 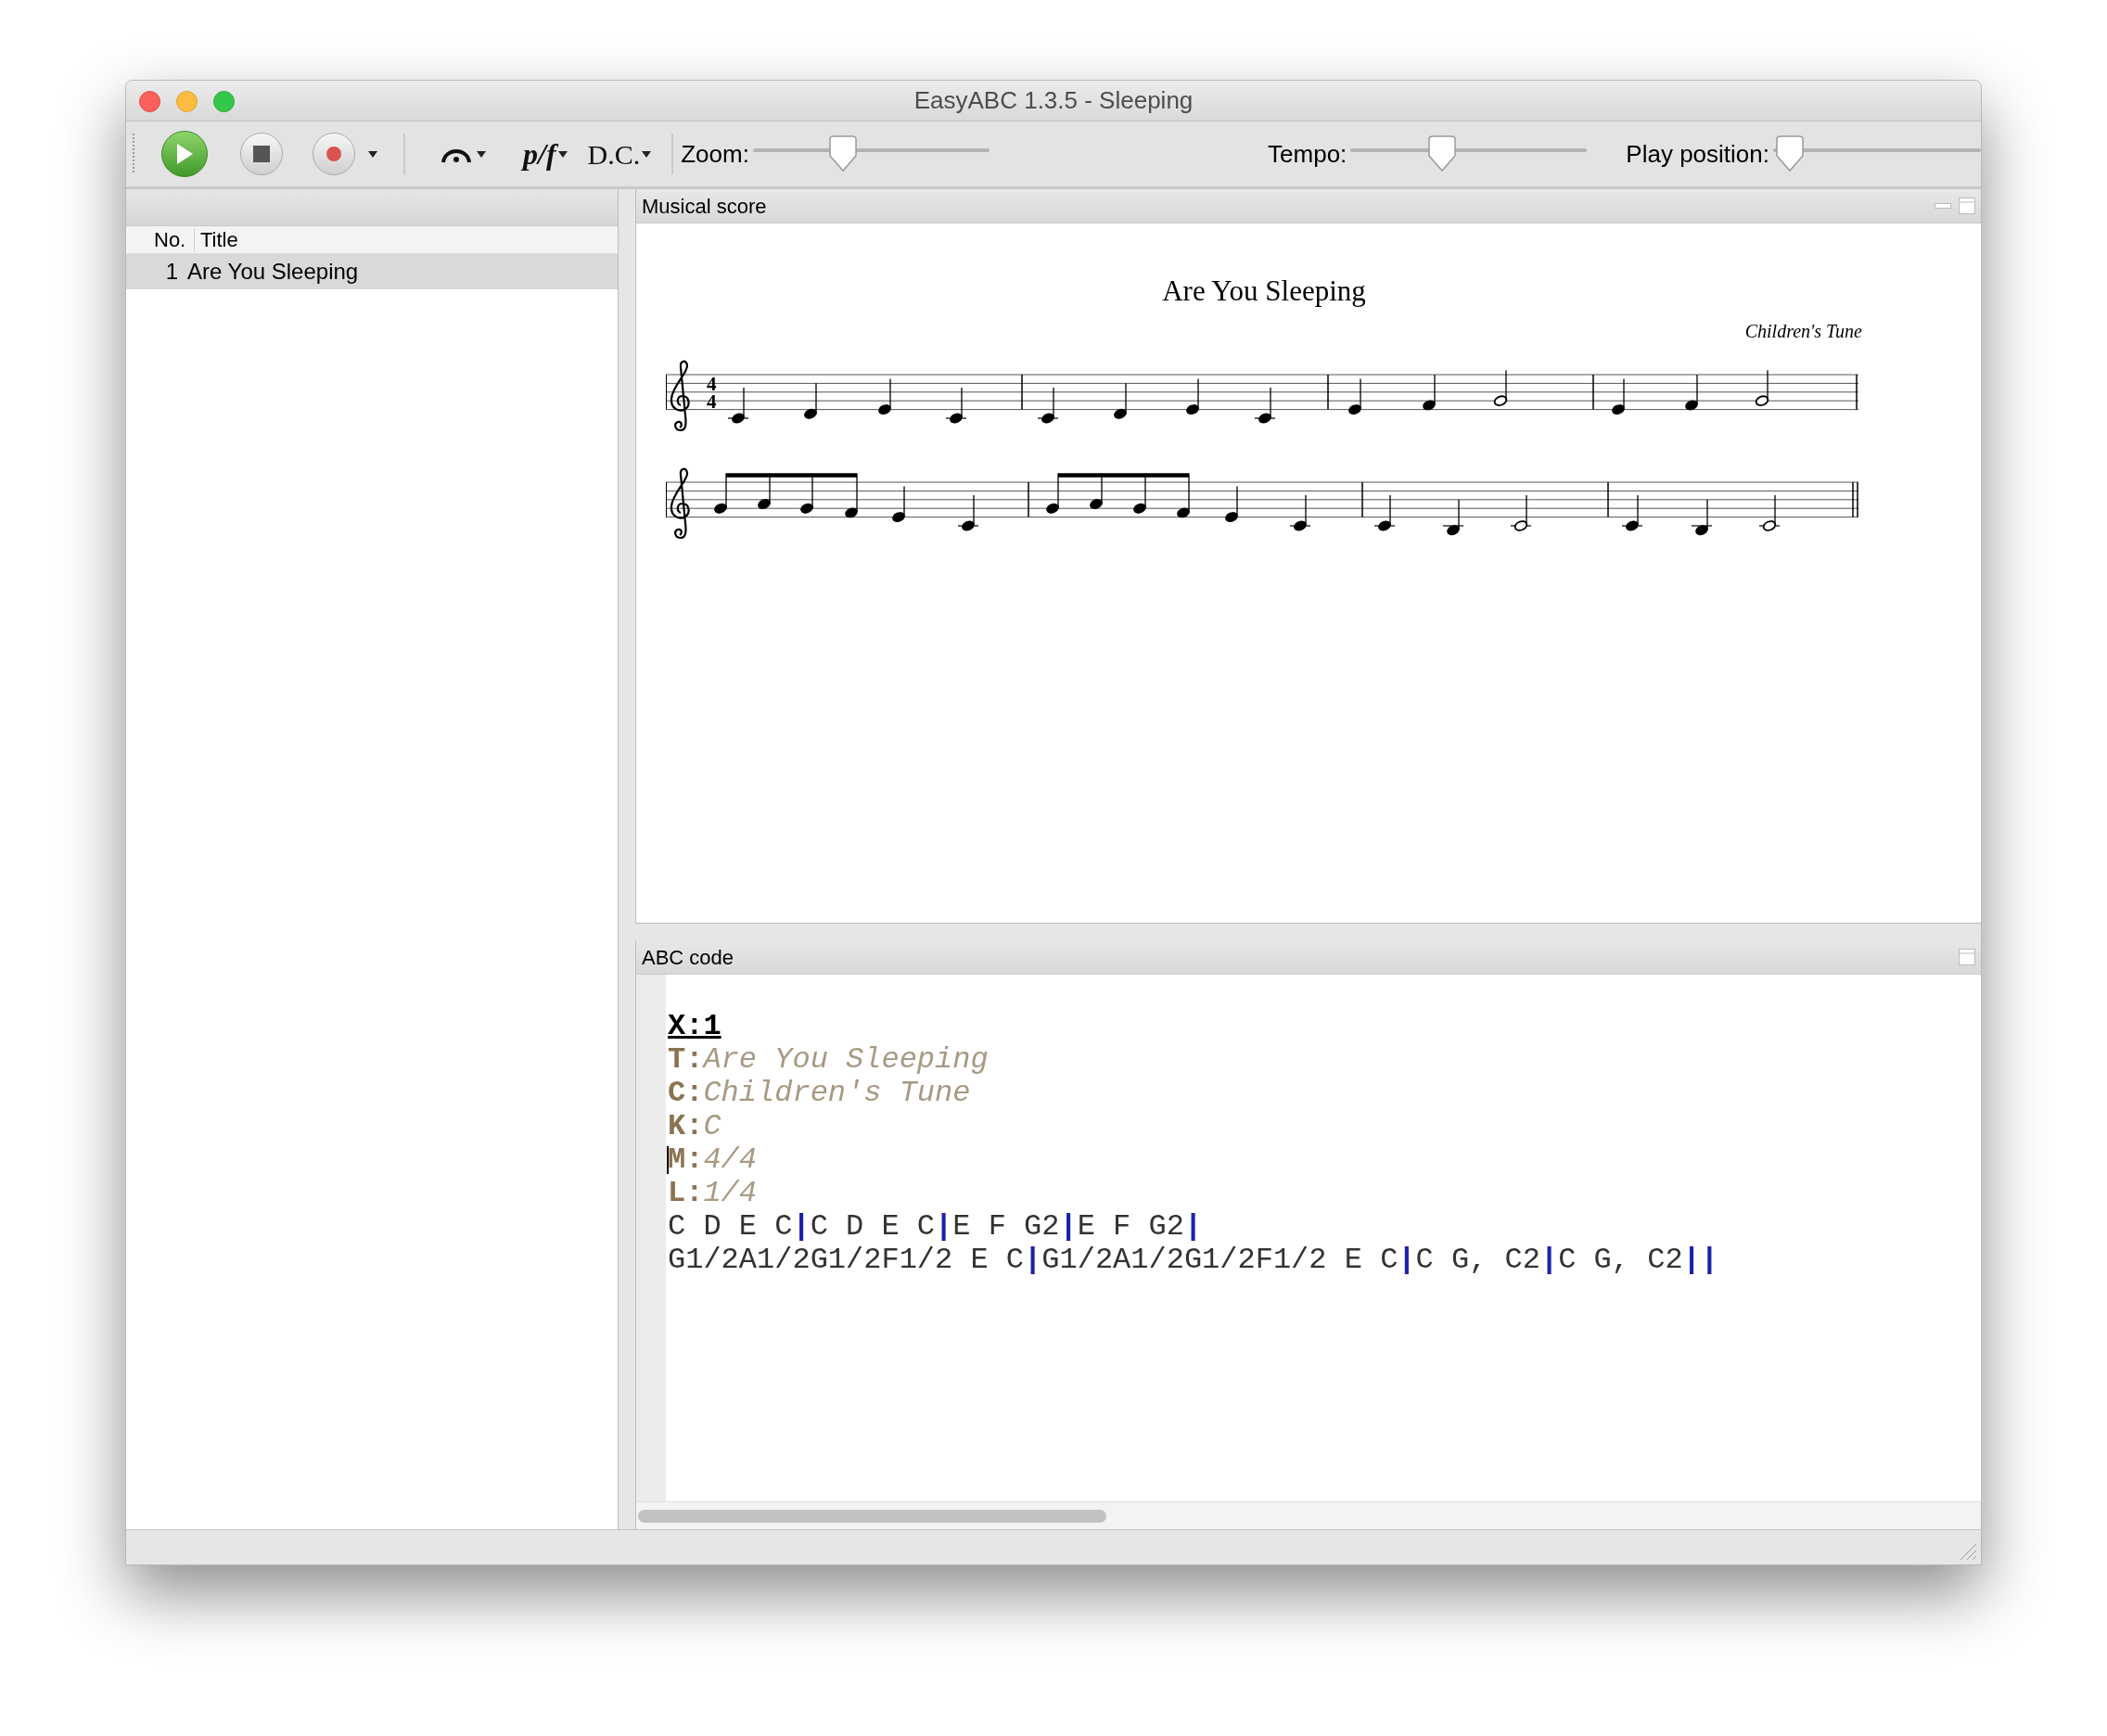 What do you see at coordinates (133, 154) in the screenshot?
I see `toolbar-grip-icon` at bounding box center [133, 154].